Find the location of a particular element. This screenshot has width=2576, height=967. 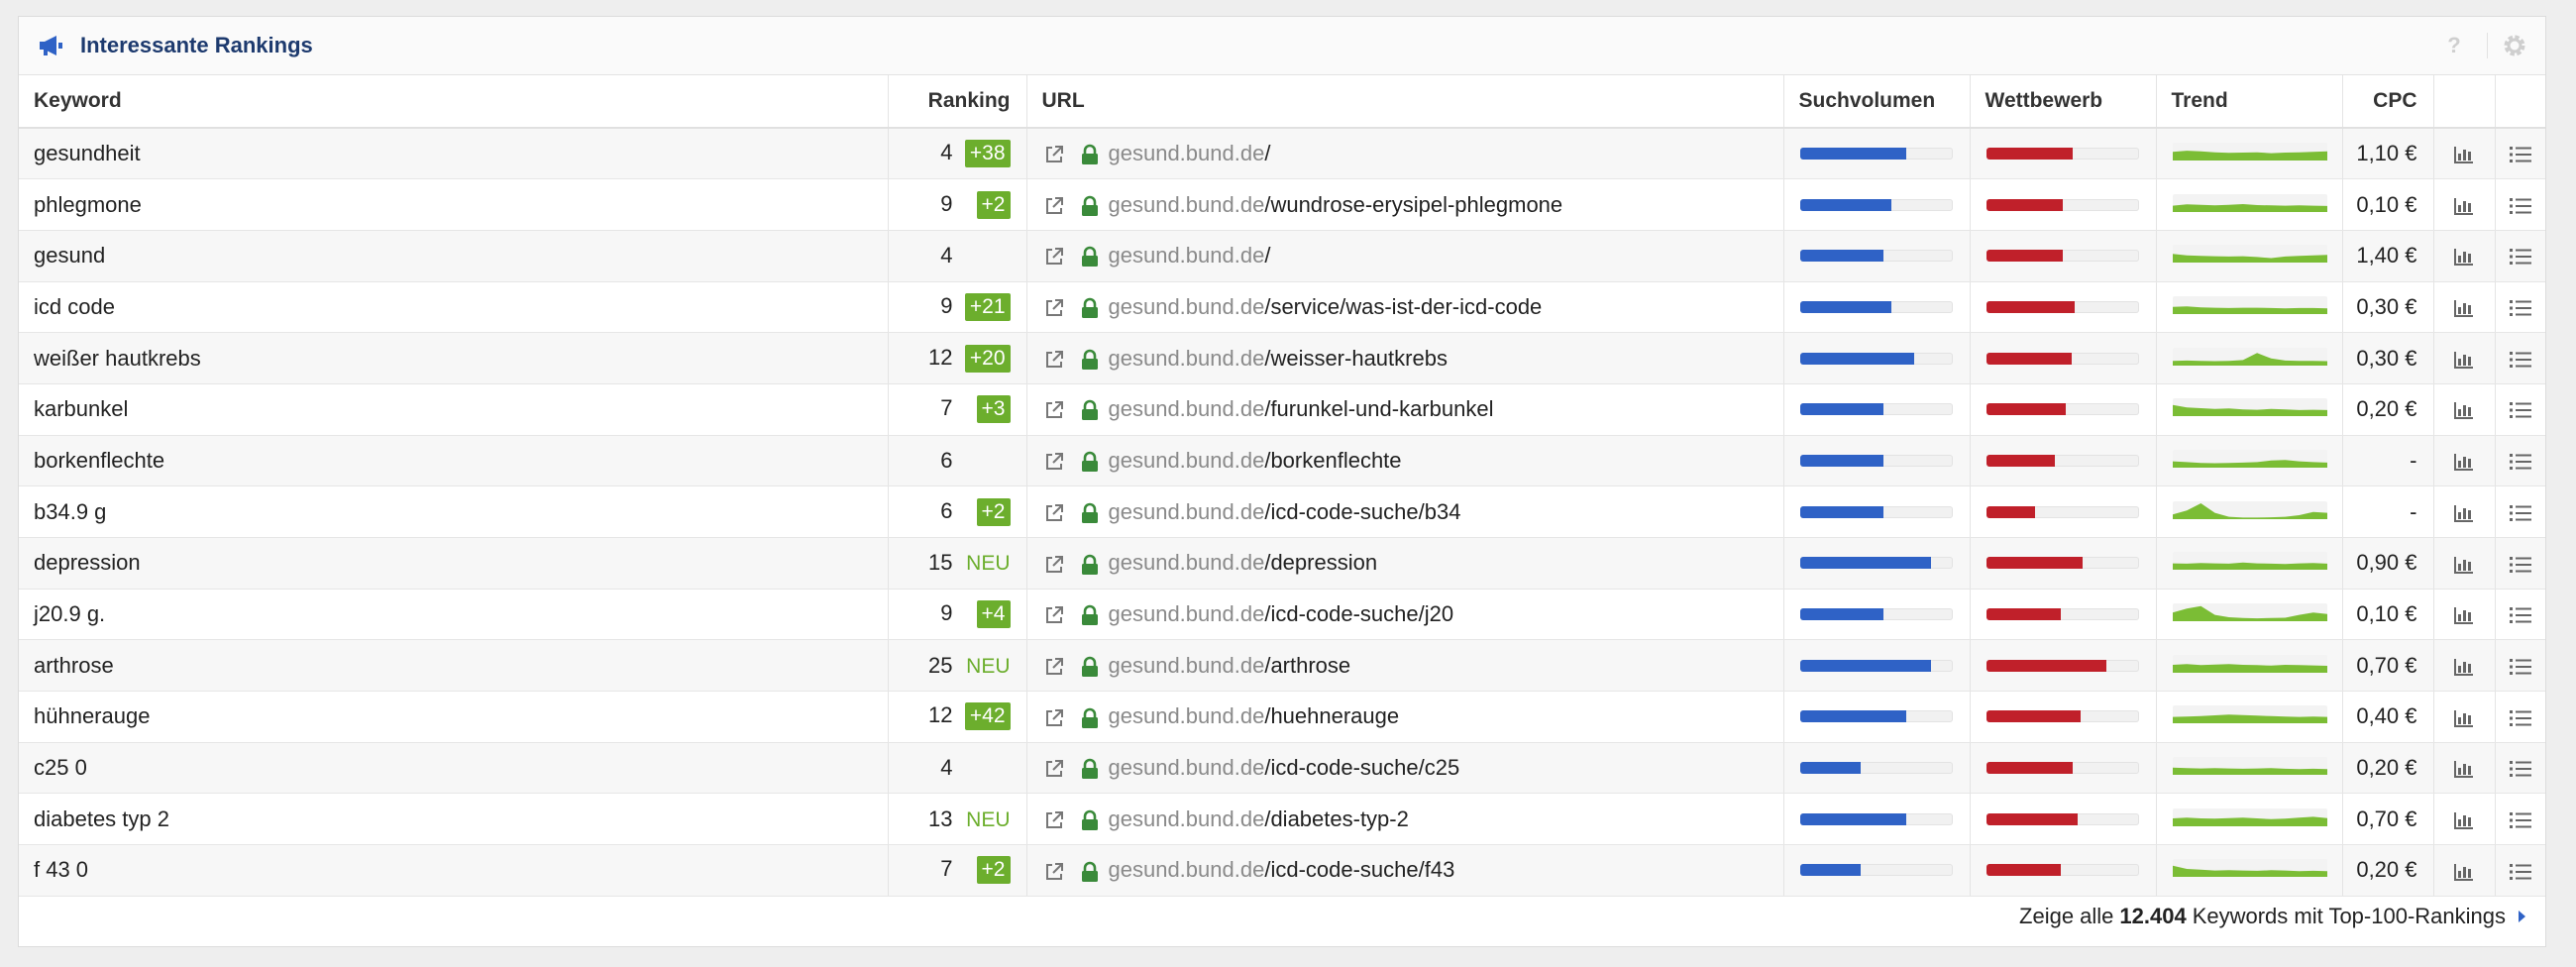

keyword-cell: gesundheit is located at coordinates (454, 154).